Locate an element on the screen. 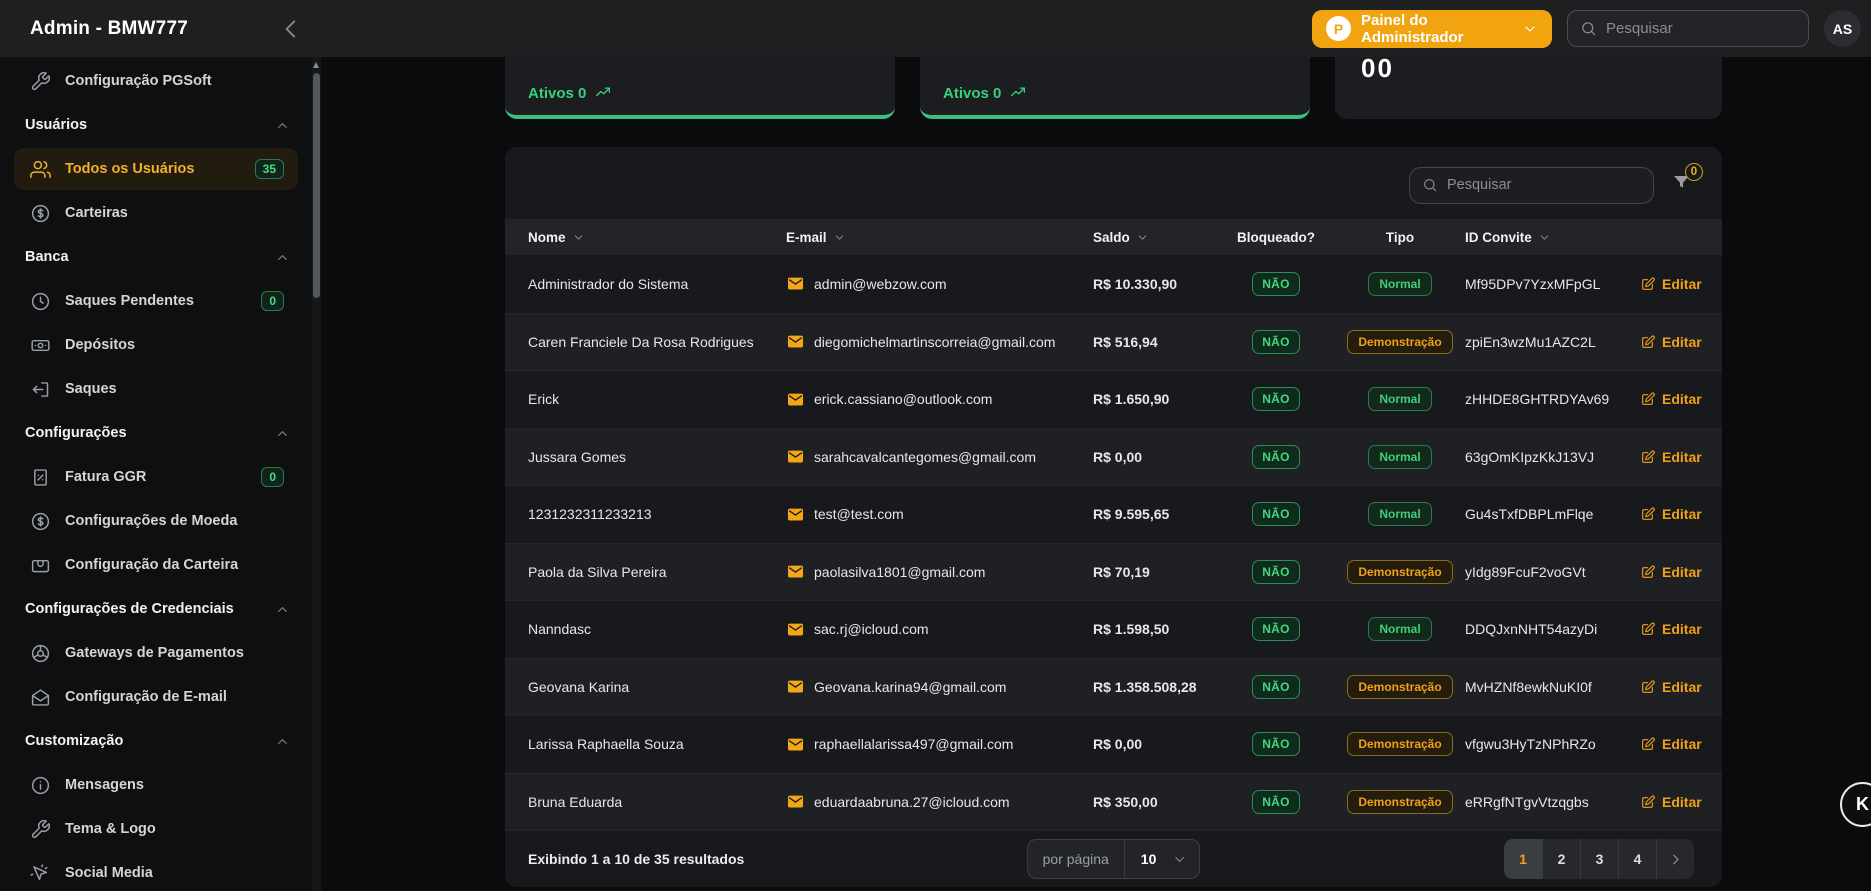 Image resolution: width=1871 pixels, height=891 pixels. chevron-left-icon is located at coordinates (290, 29).